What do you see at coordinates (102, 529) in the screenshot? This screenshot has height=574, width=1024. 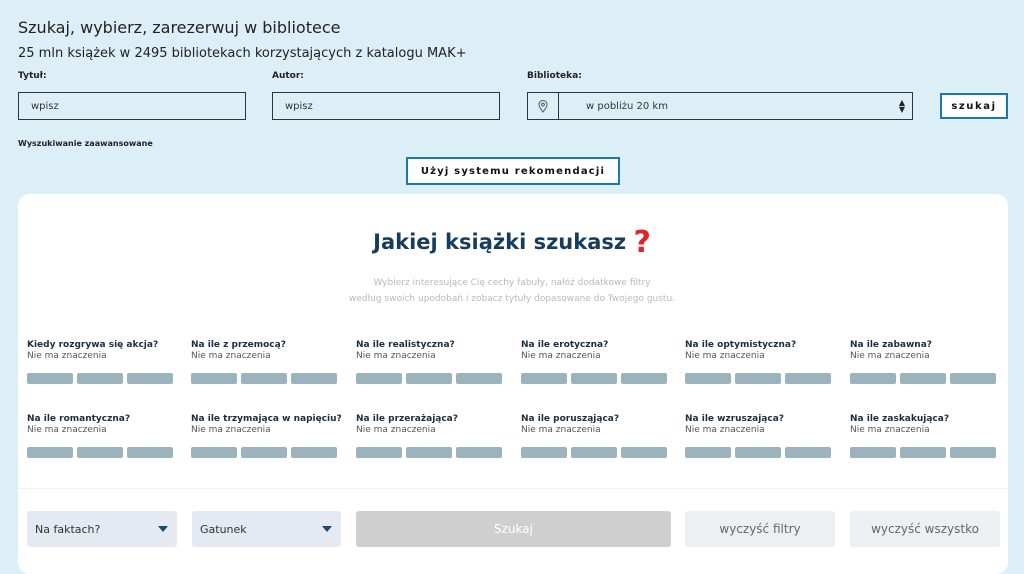 I see `facts-select: Na faktach?` at bounding box center [102, 529].